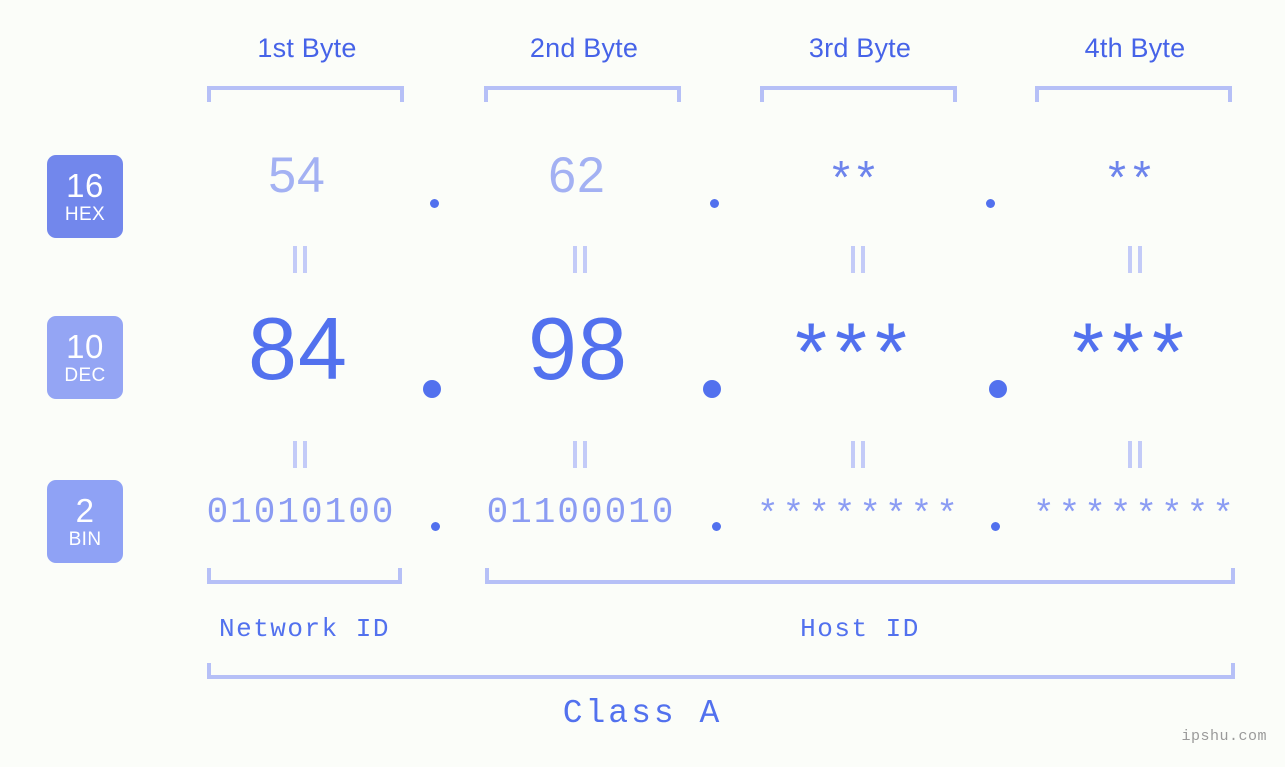  Describe the element at coordinates (85, 539) in the screenshot. I see `radix-badge-bin-abbr: BIN` at that location.